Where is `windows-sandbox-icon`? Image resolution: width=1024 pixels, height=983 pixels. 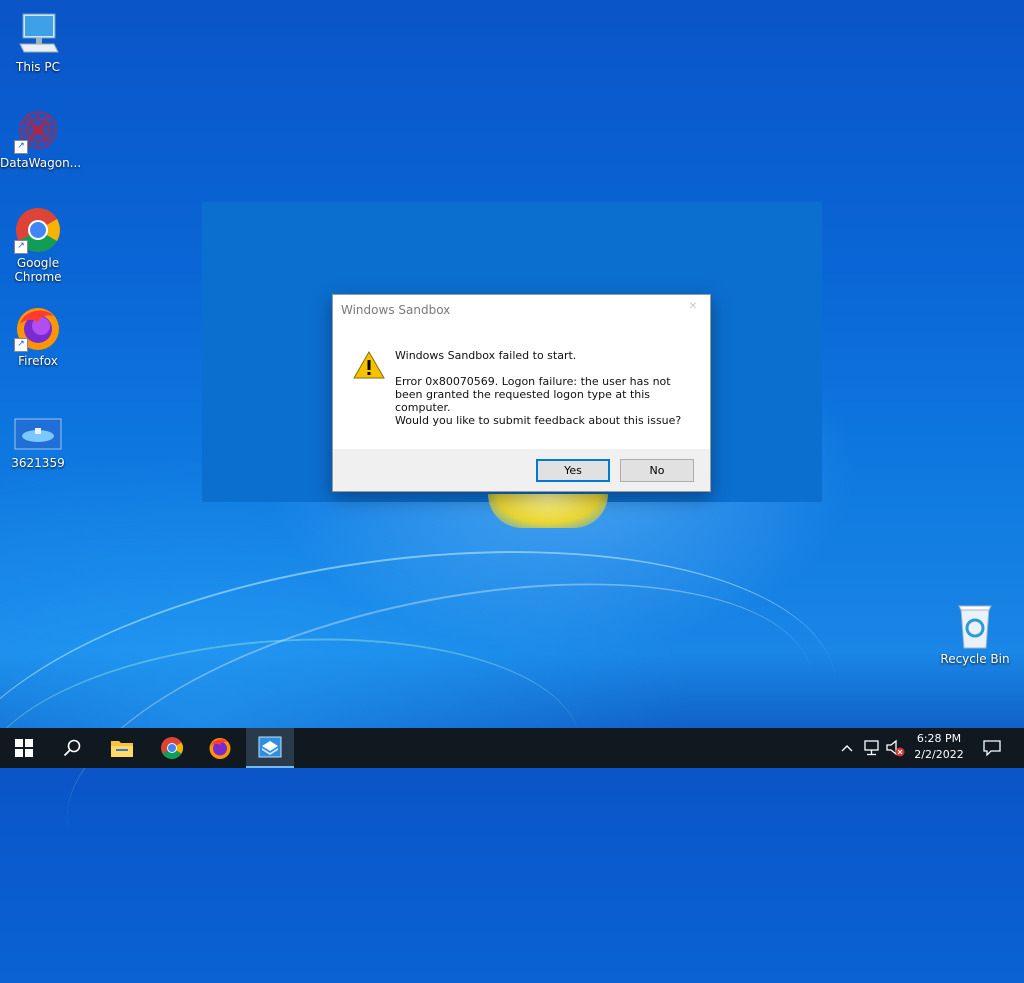
windows-sandbox-icon is located at coordinates (270, 747).